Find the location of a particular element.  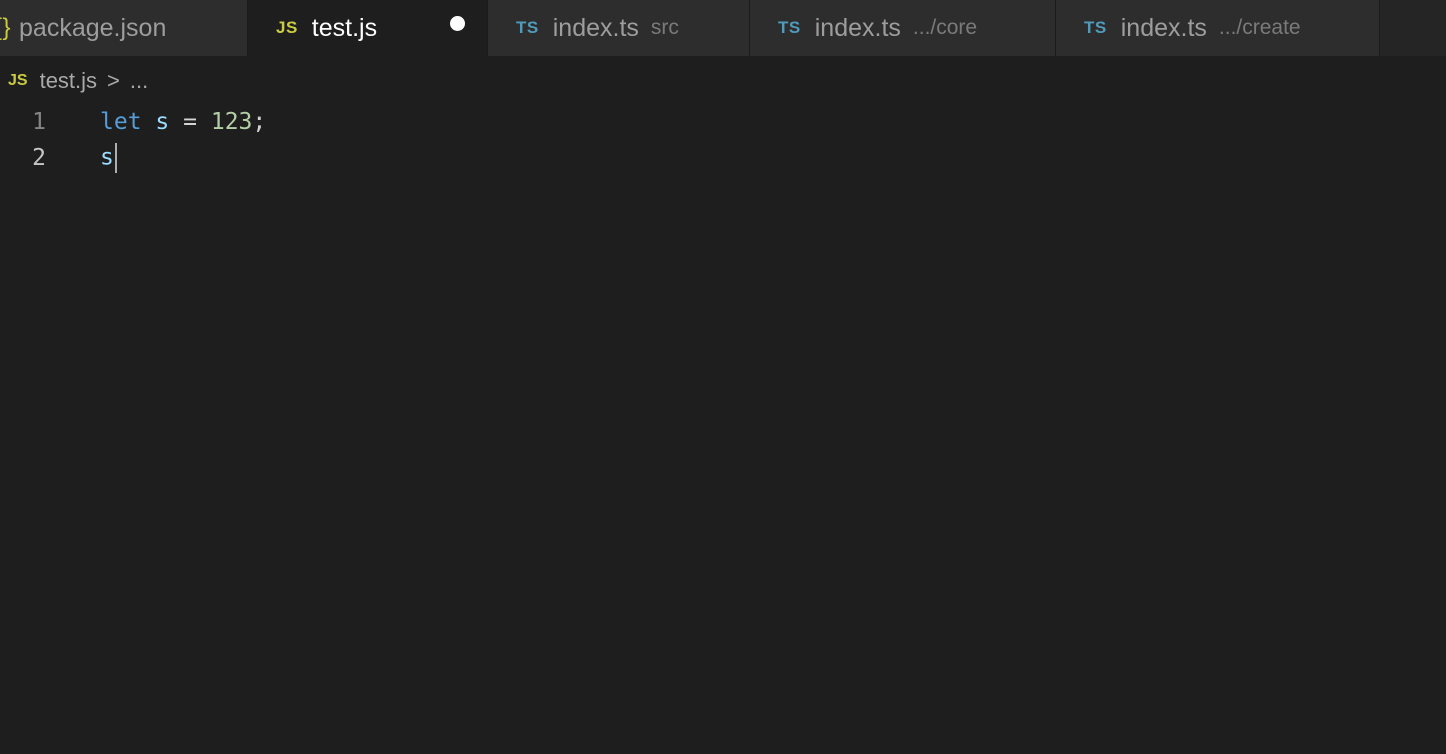

tab-description: .../core is located at coordinates (945, 27).